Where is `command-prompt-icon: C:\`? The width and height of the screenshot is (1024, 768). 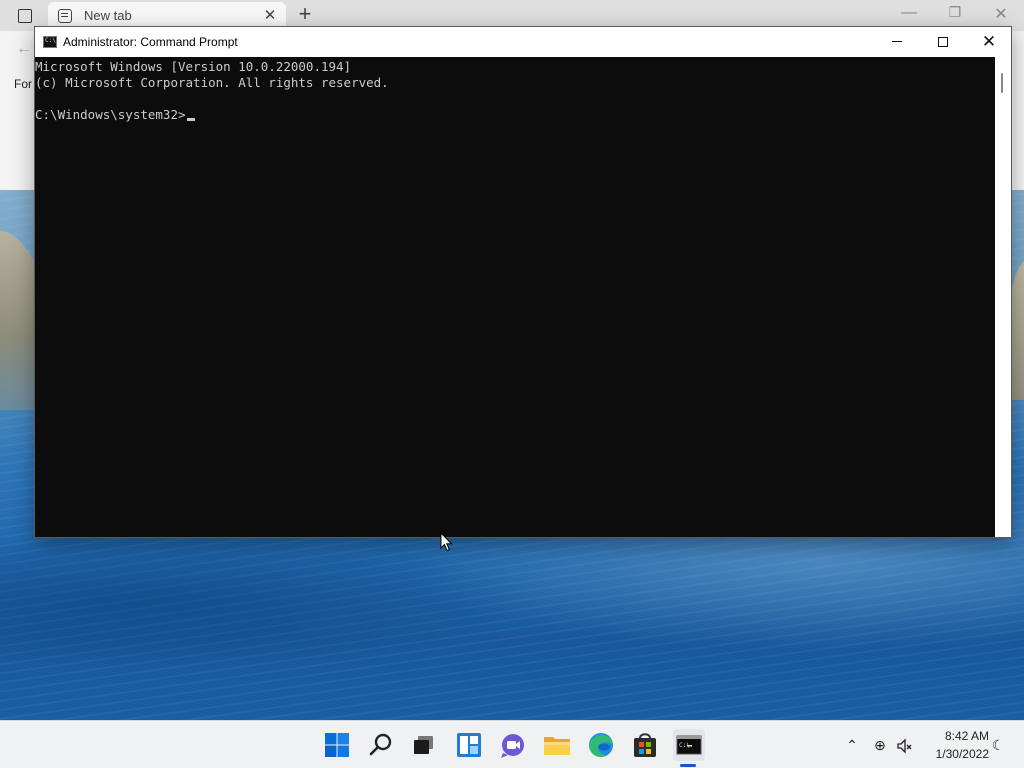
command-prompt-icon: C:\ is located at coordinates (689, 745).